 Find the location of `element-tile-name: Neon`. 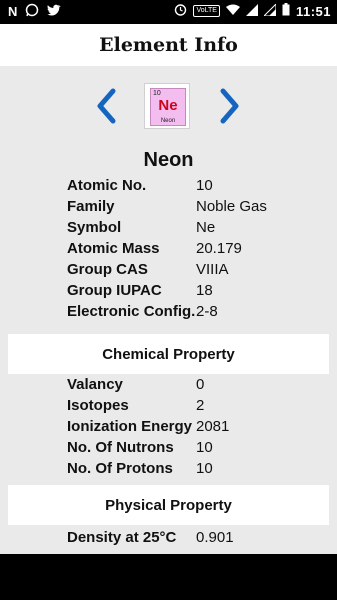

element-tile-name: Neon is located at coordinates (168, 121).